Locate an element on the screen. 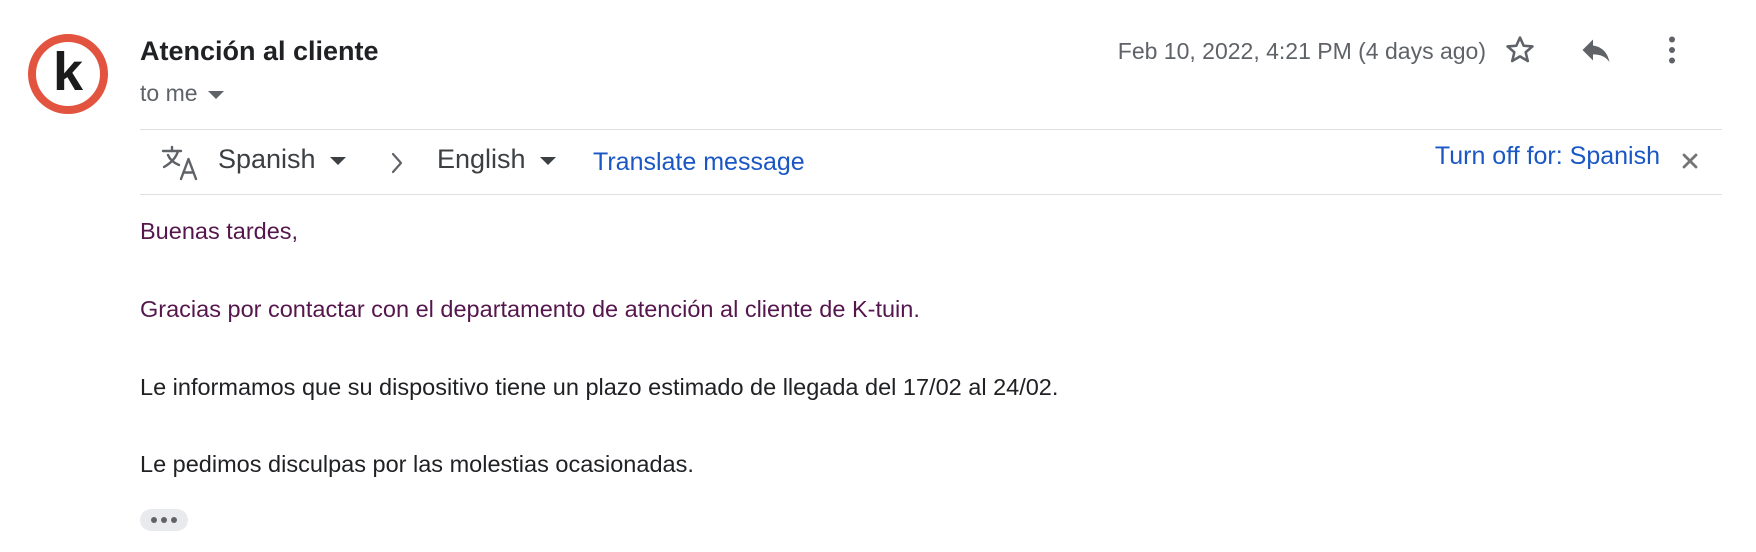 This screenshot has height=552, width=1756. recipient-label: to me is located at coordinates (169, 93).